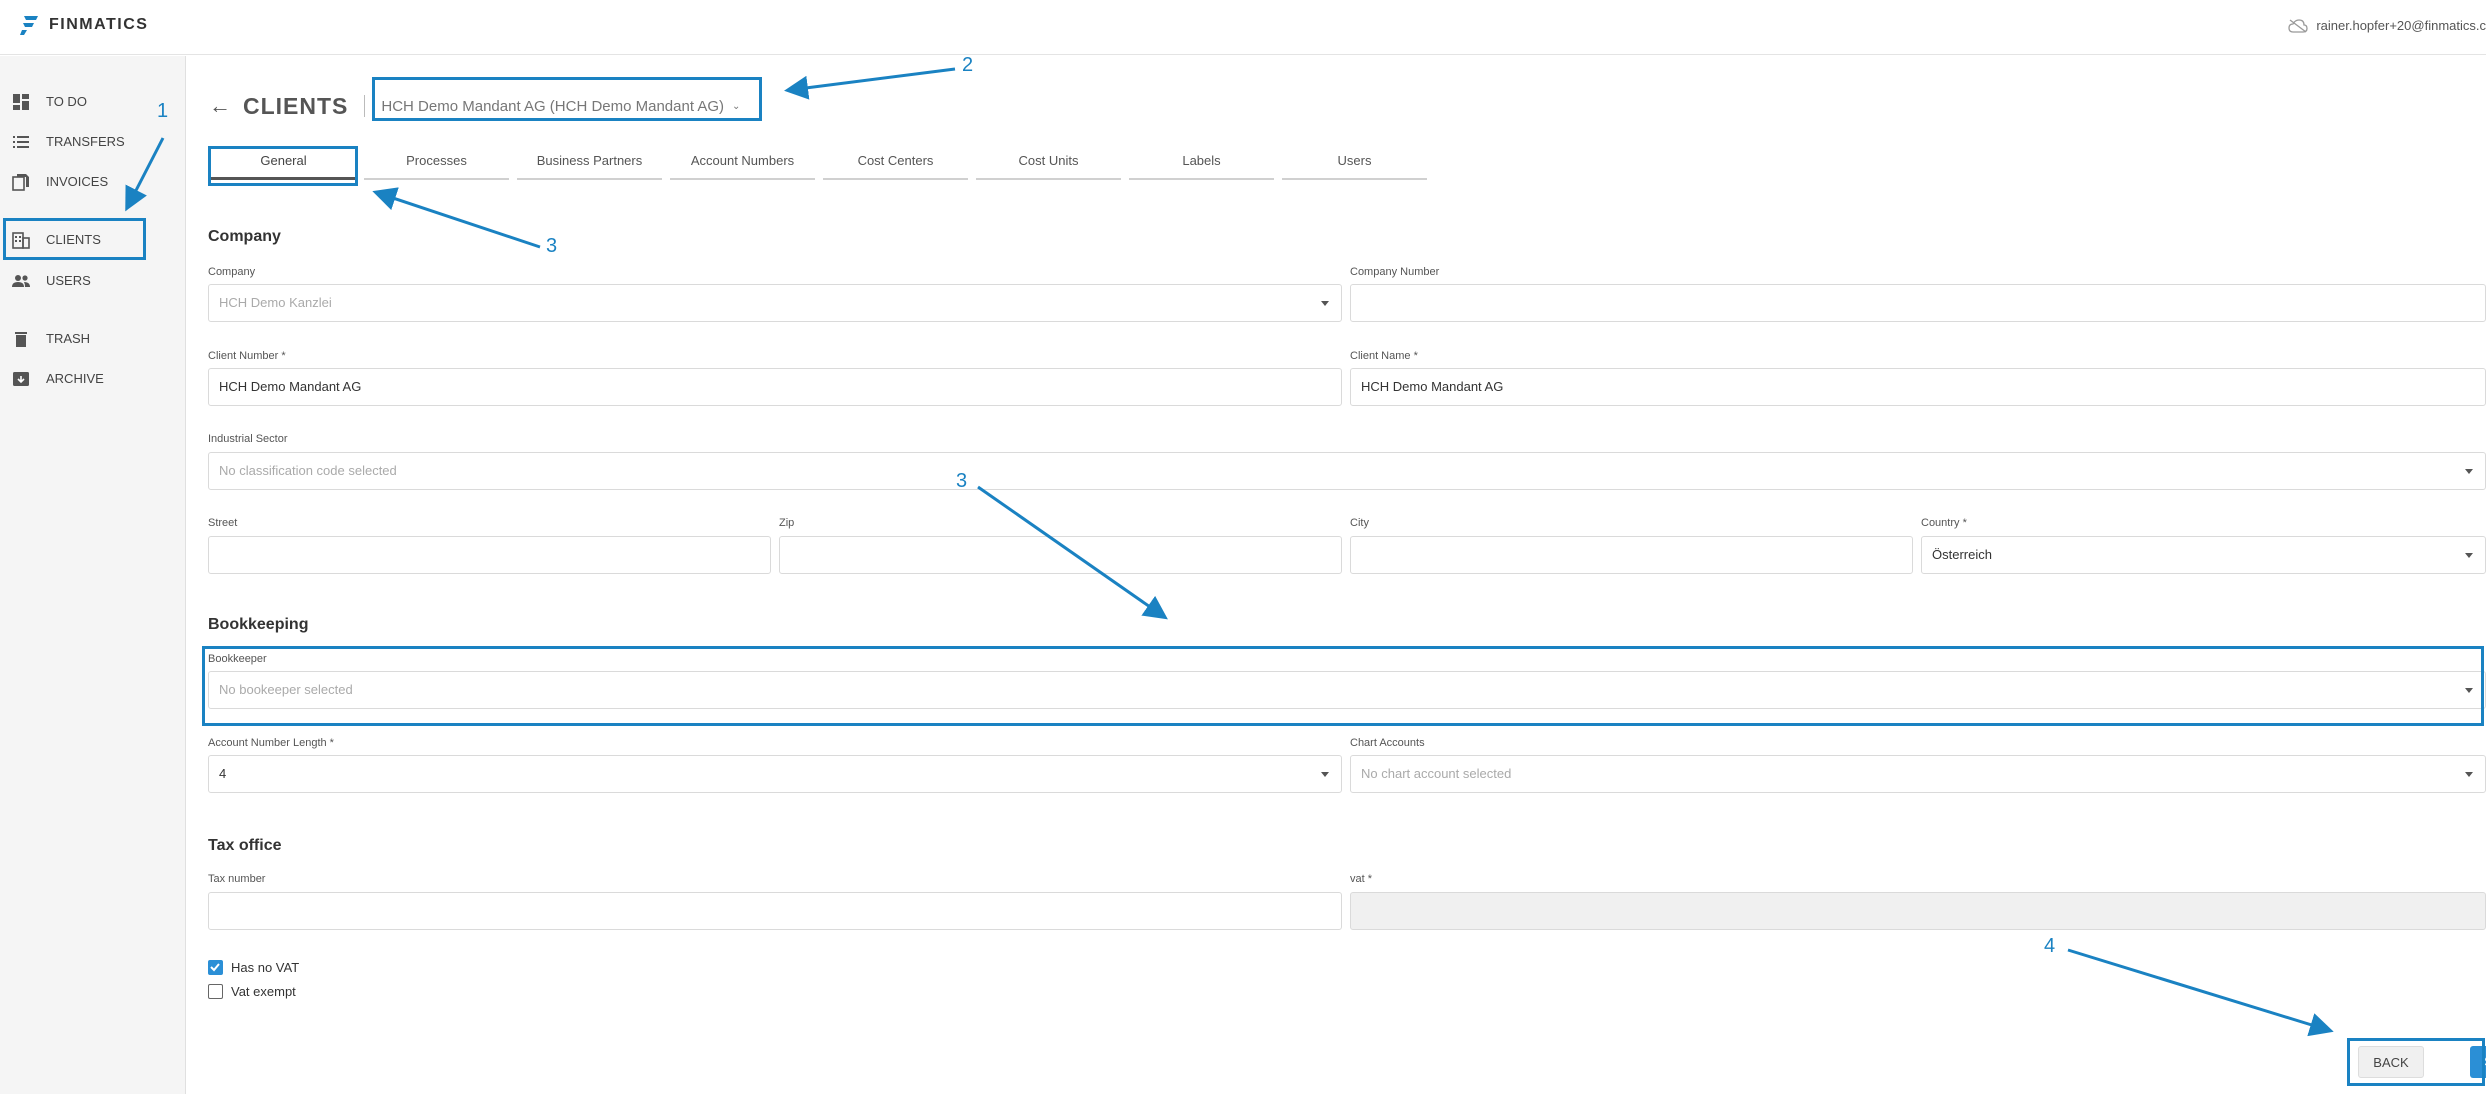 The image size is (2486, 1094). What do you see at coordinates (895, 164) in the screenshot?
I see `tab-cost-centers: Cost Centers` at bounding box center [895, 164].